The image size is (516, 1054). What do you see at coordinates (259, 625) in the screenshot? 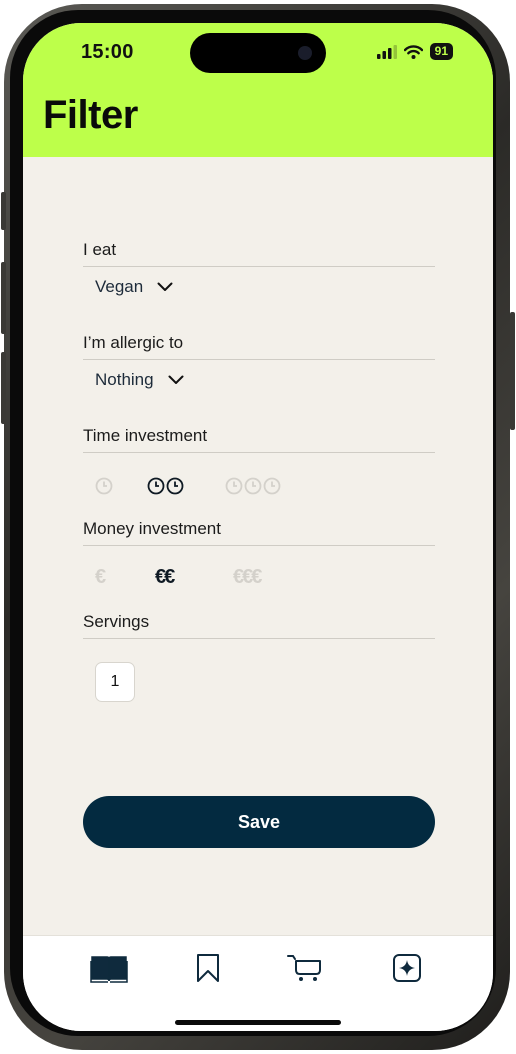
I see `servings-section: Servings` at bounding box center [259, 625].